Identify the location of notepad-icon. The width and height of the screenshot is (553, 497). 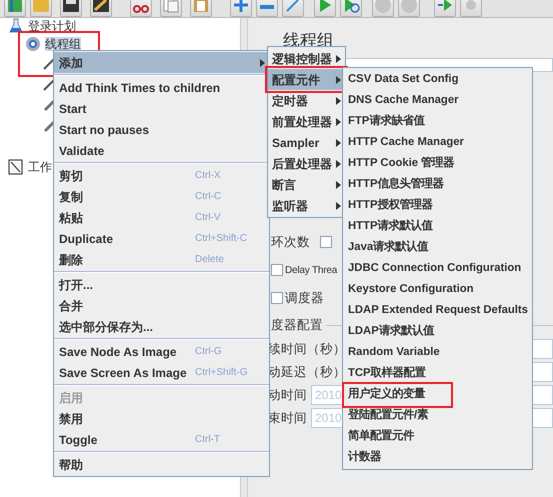
(16, 166).